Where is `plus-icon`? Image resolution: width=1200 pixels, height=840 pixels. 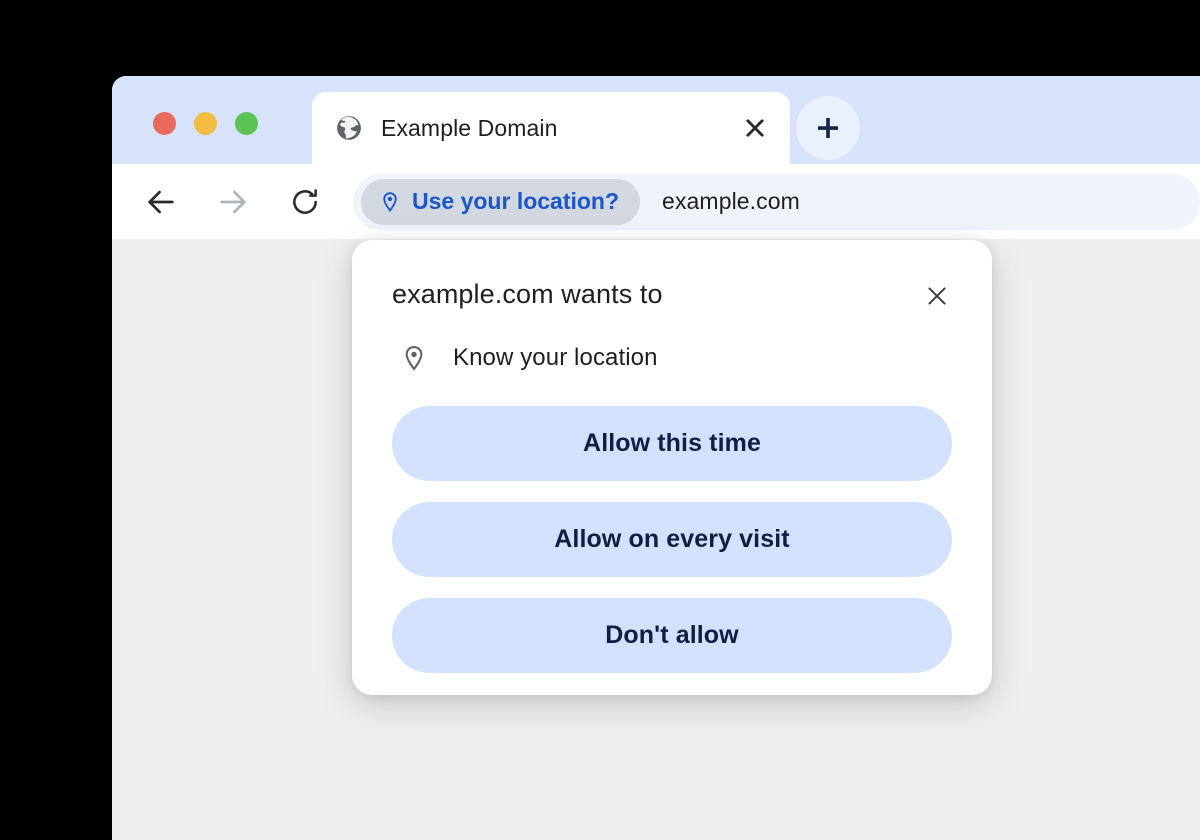 plus-icon is located at coordinates (828, 128).